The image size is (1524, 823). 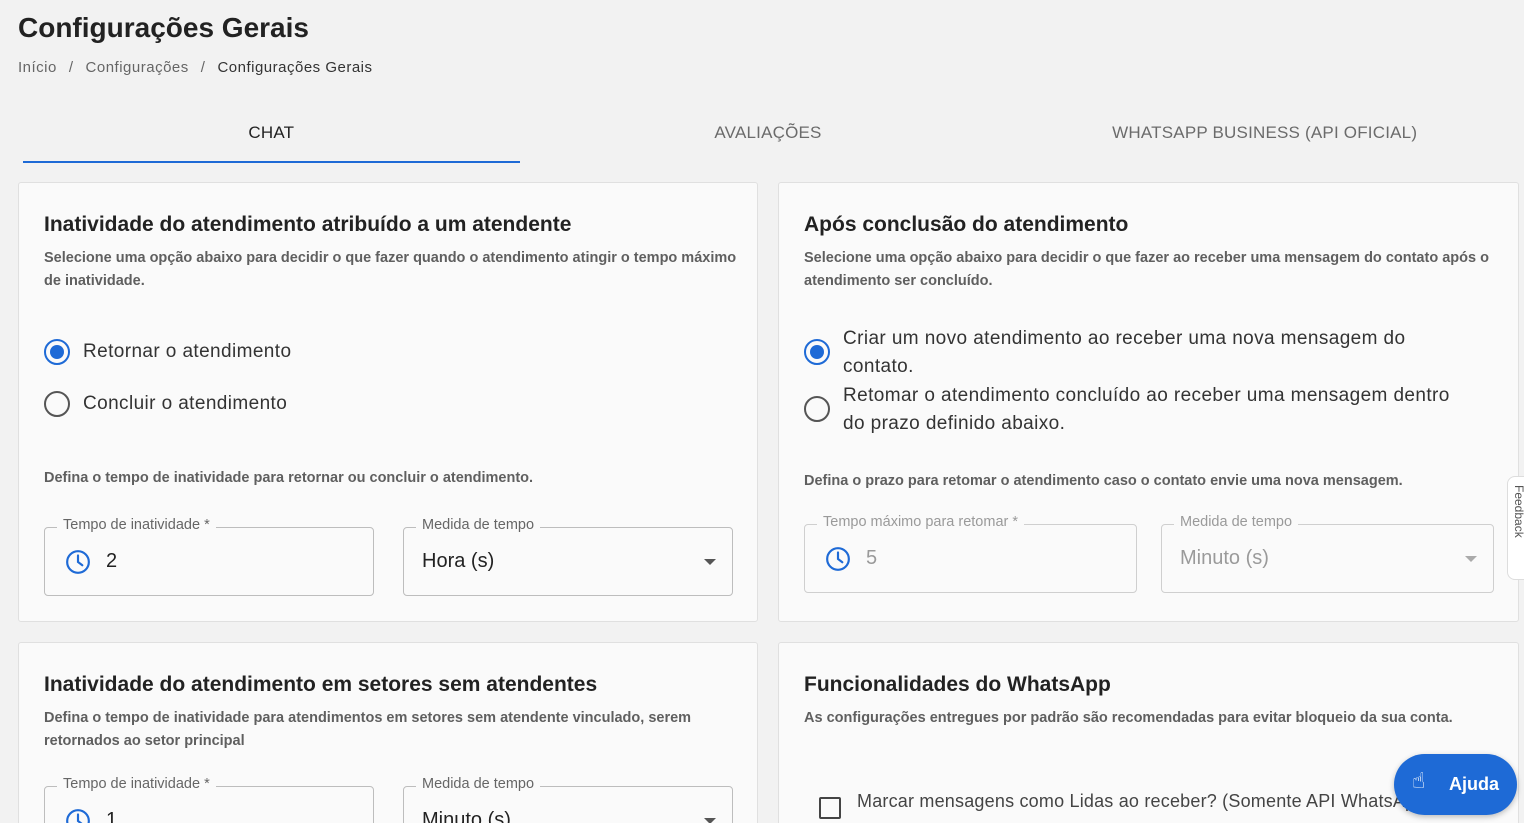 I want to click on radio-label: Retornar o atendimento, so click(x=187, y=351).